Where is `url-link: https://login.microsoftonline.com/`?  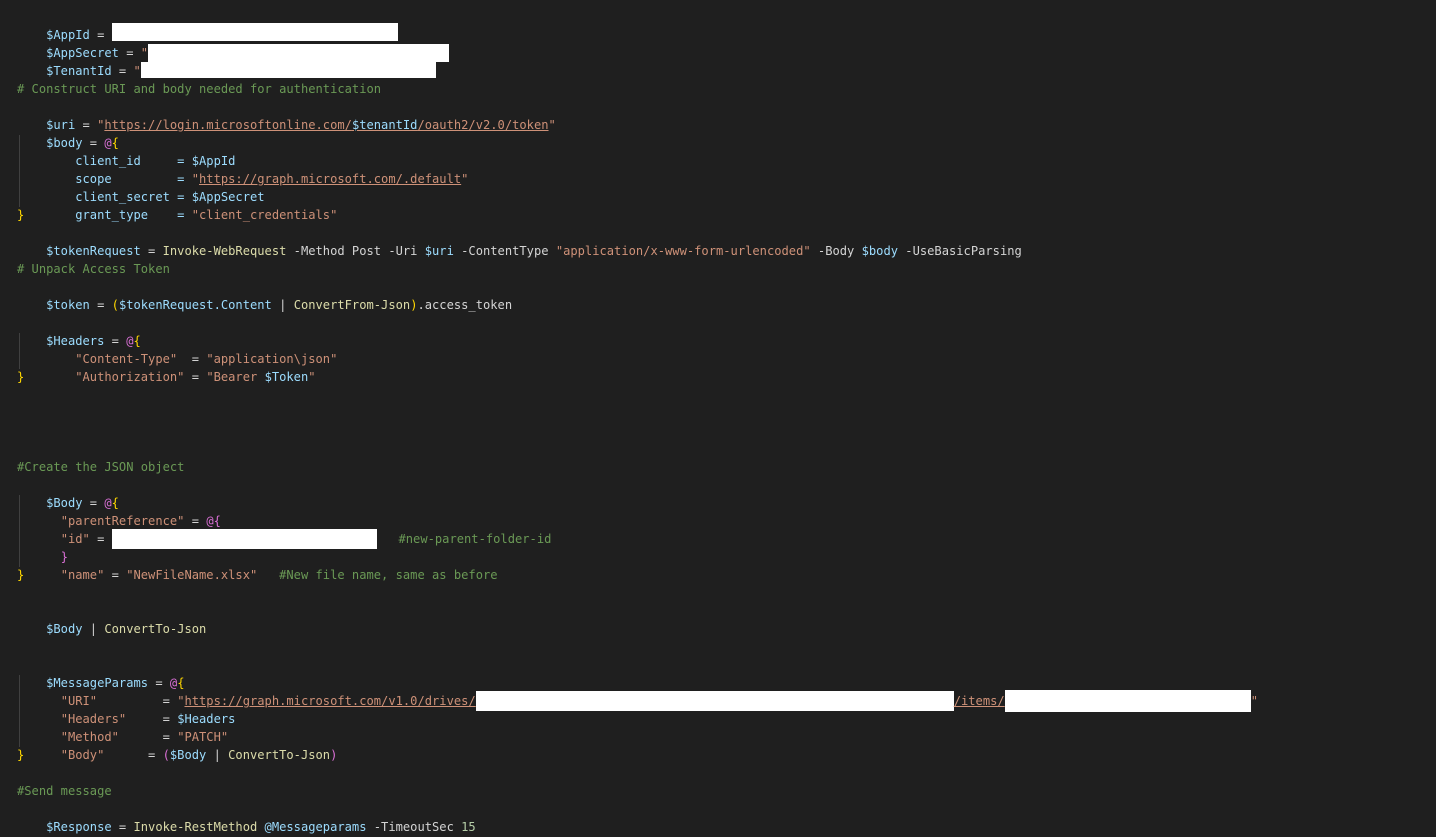 url-link: https://login.microsoftonline.com/ is located at coordinates (228, 125).